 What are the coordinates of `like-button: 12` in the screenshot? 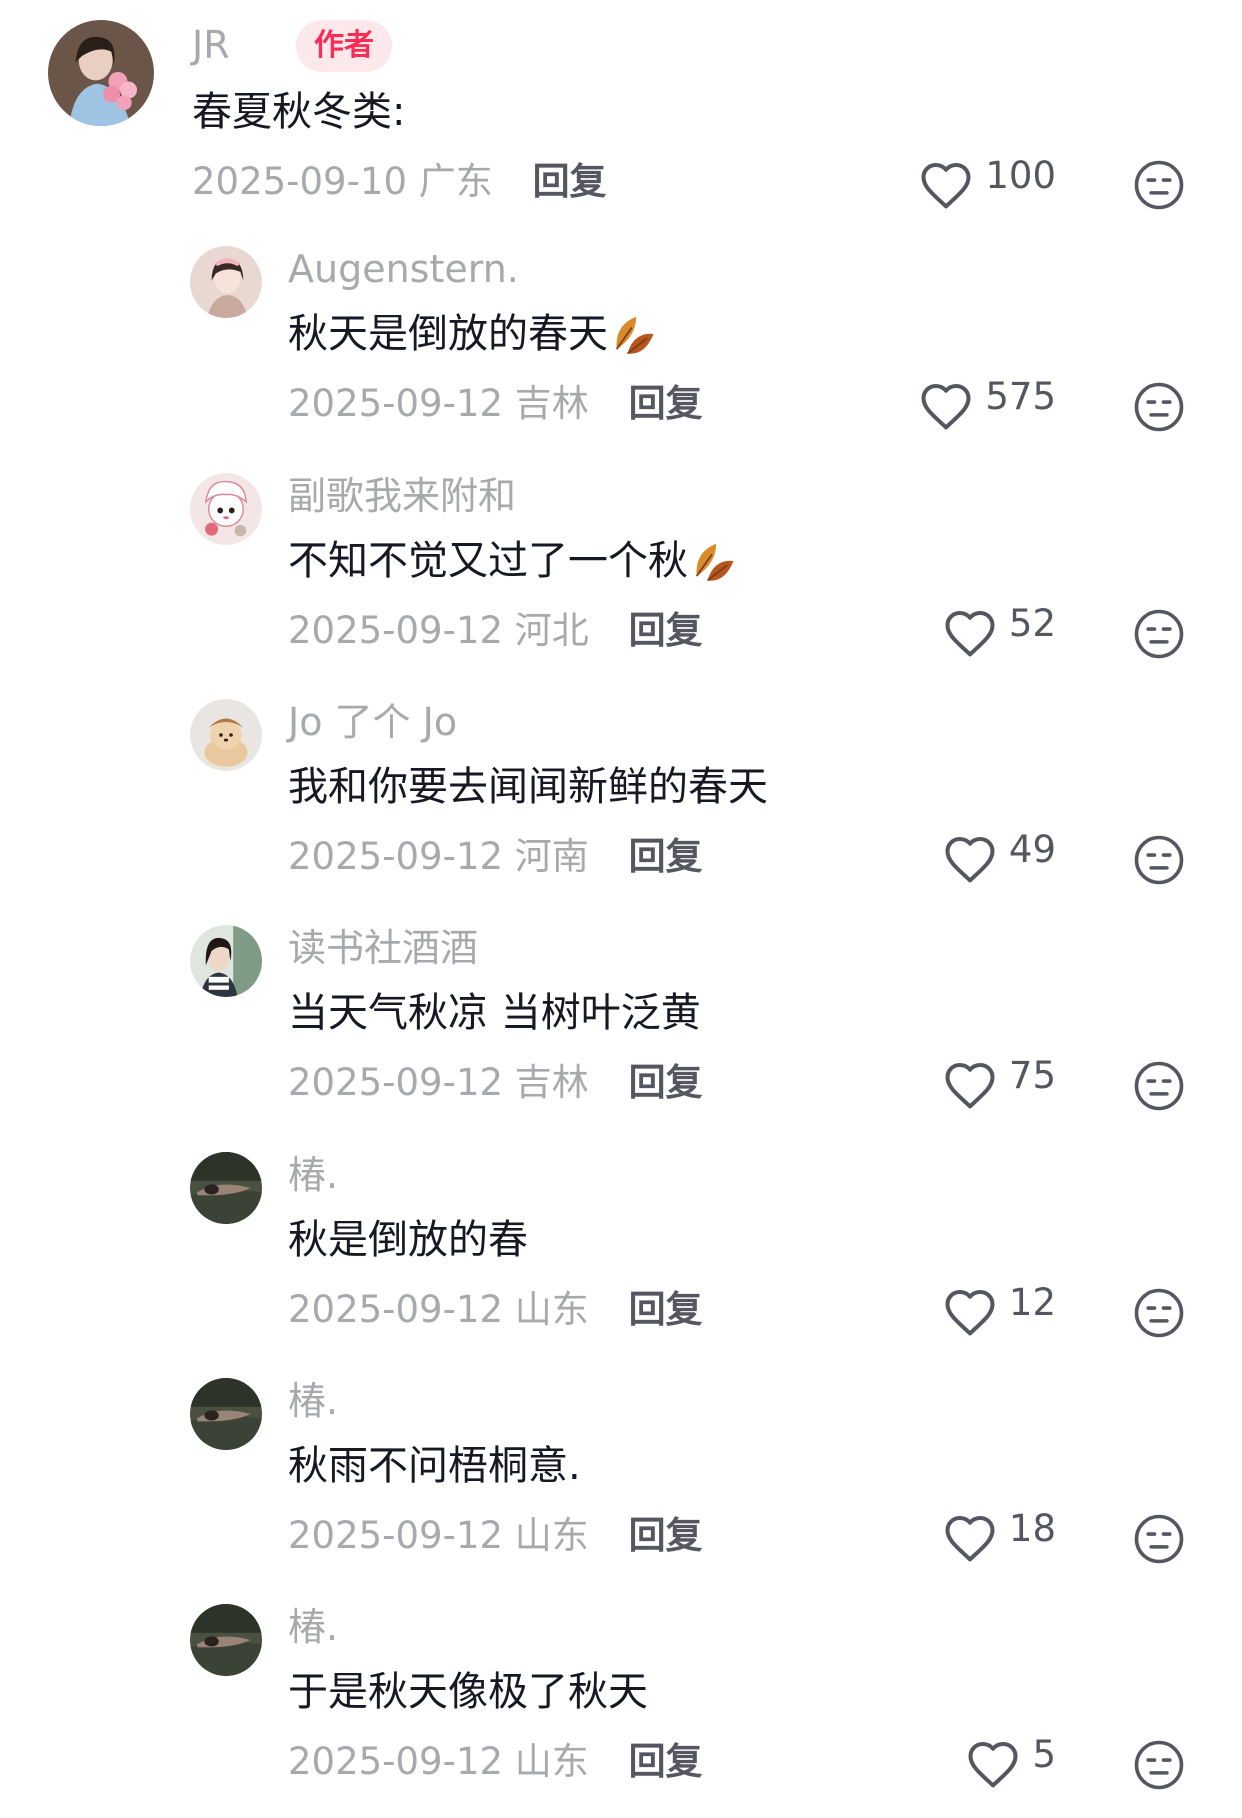 It's located at (999, 1308).